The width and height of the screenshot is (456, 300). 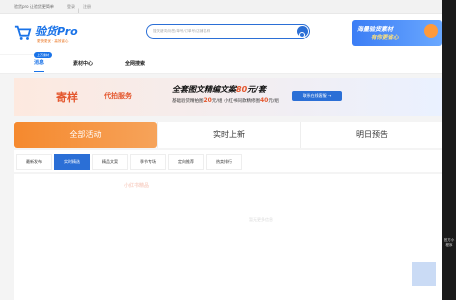 I want to click on mini-program-link: 官方小程序, so click(x=449, y=243).